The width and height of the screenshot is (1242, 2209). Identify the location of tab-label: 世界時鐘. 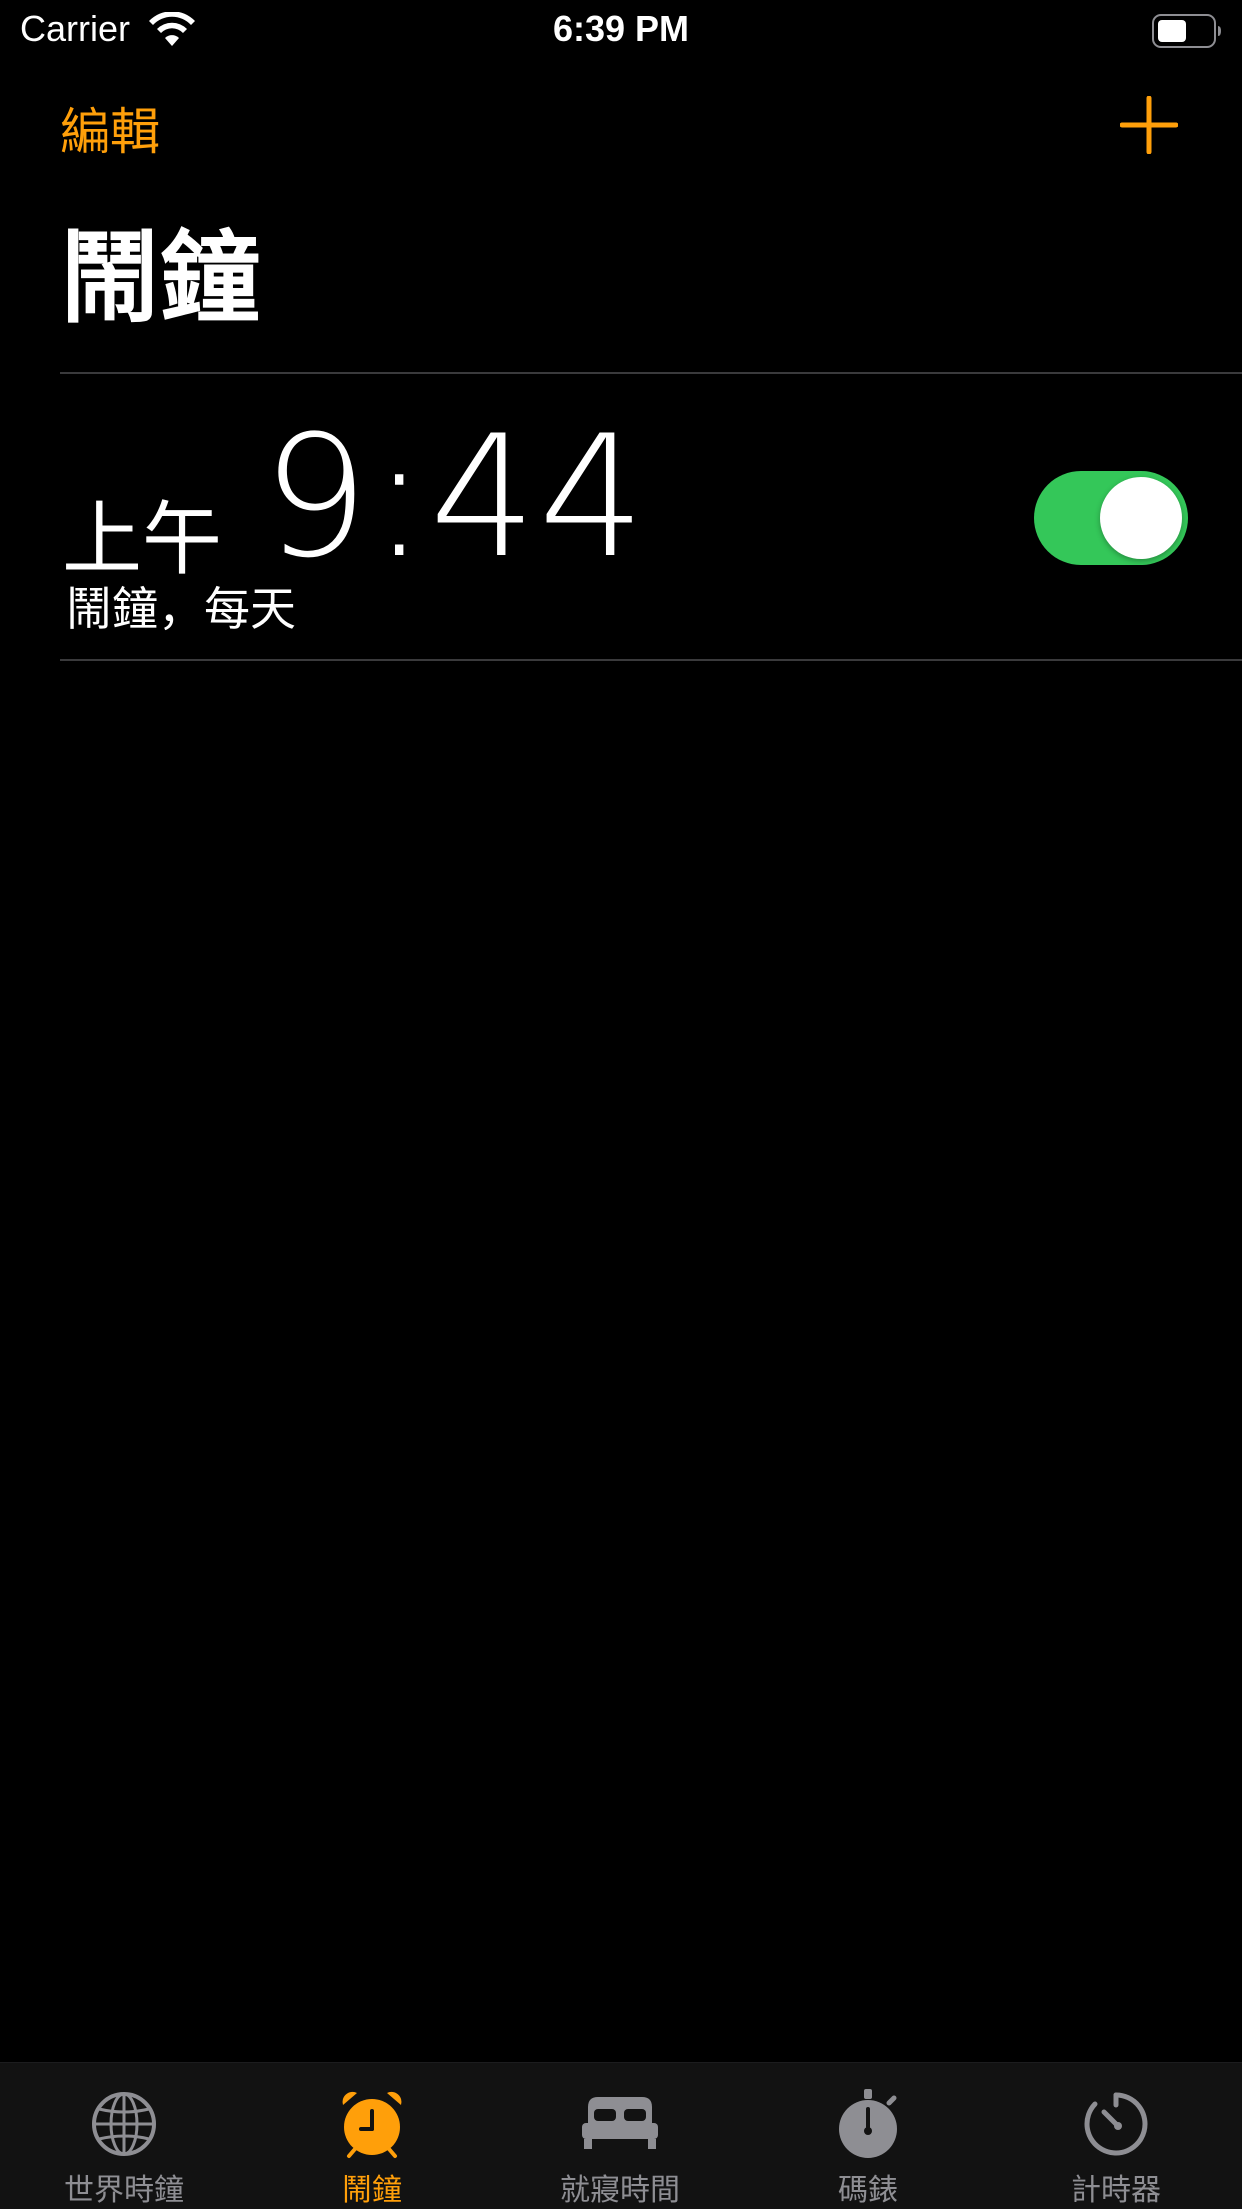
(124, 2190).